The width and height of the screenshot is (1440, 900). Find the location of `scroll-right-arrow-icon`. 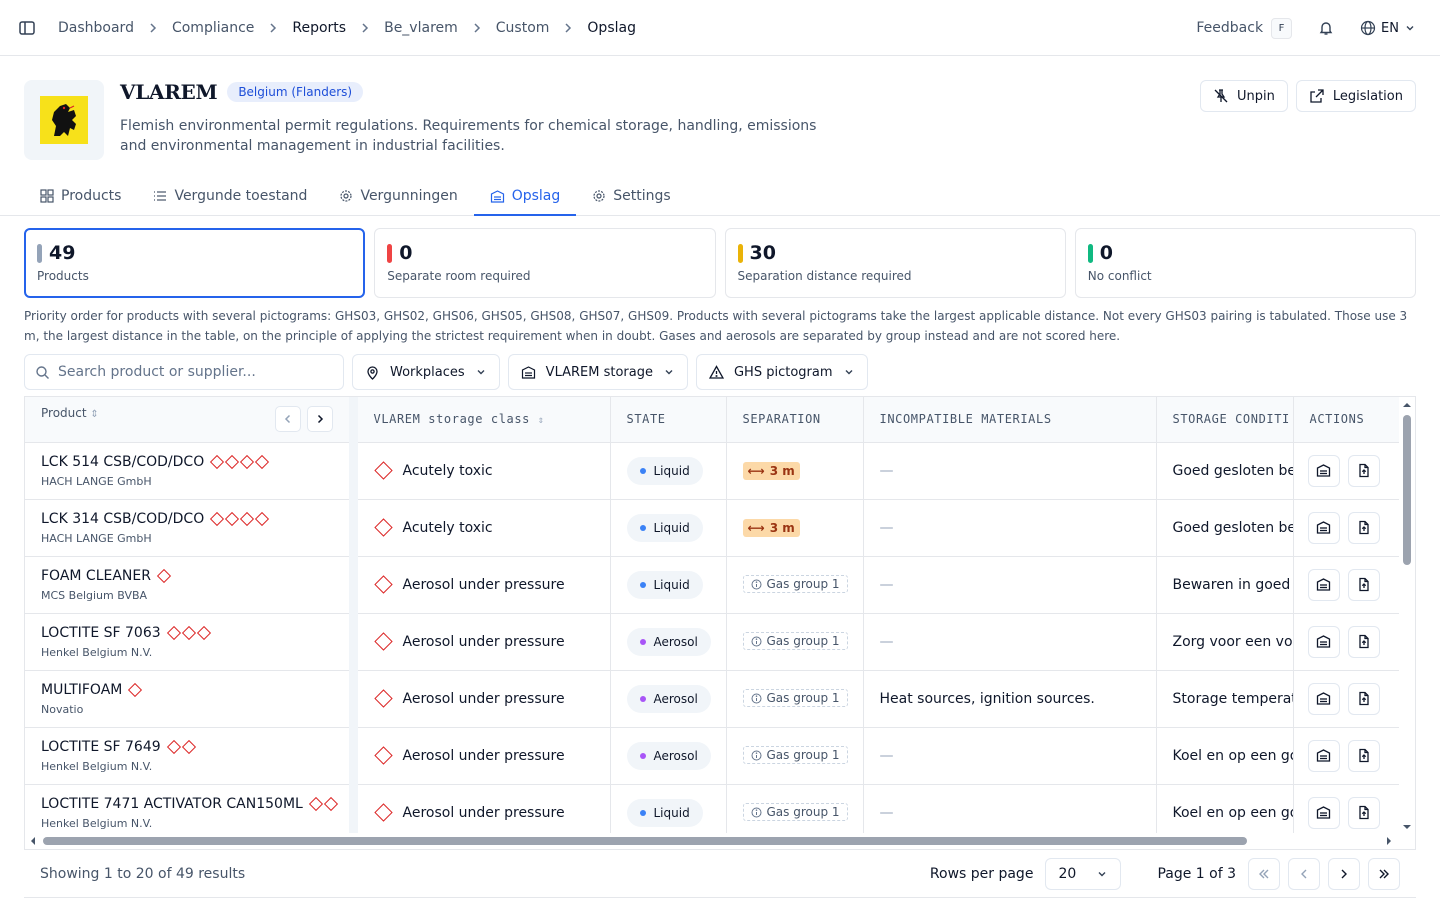

scroll-right-arrow-icon is located at coordinates (1389, 841).